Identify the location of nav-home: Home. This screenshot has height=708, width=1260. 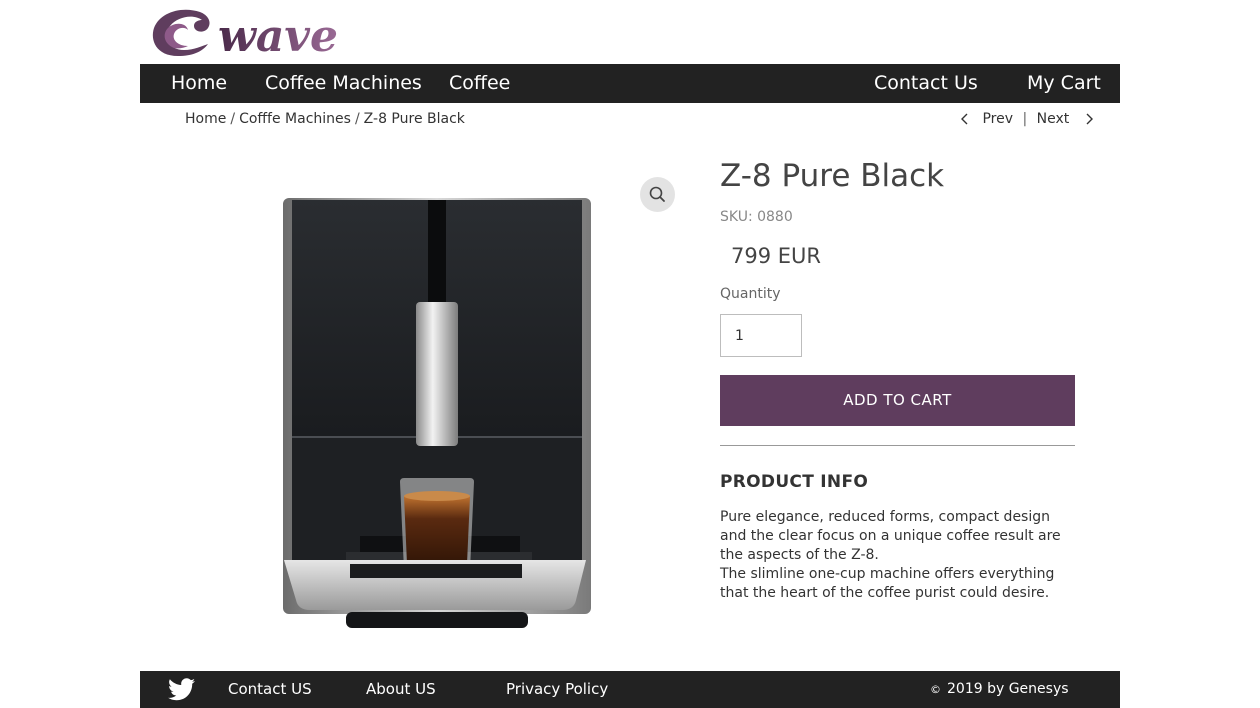
(199, 83).